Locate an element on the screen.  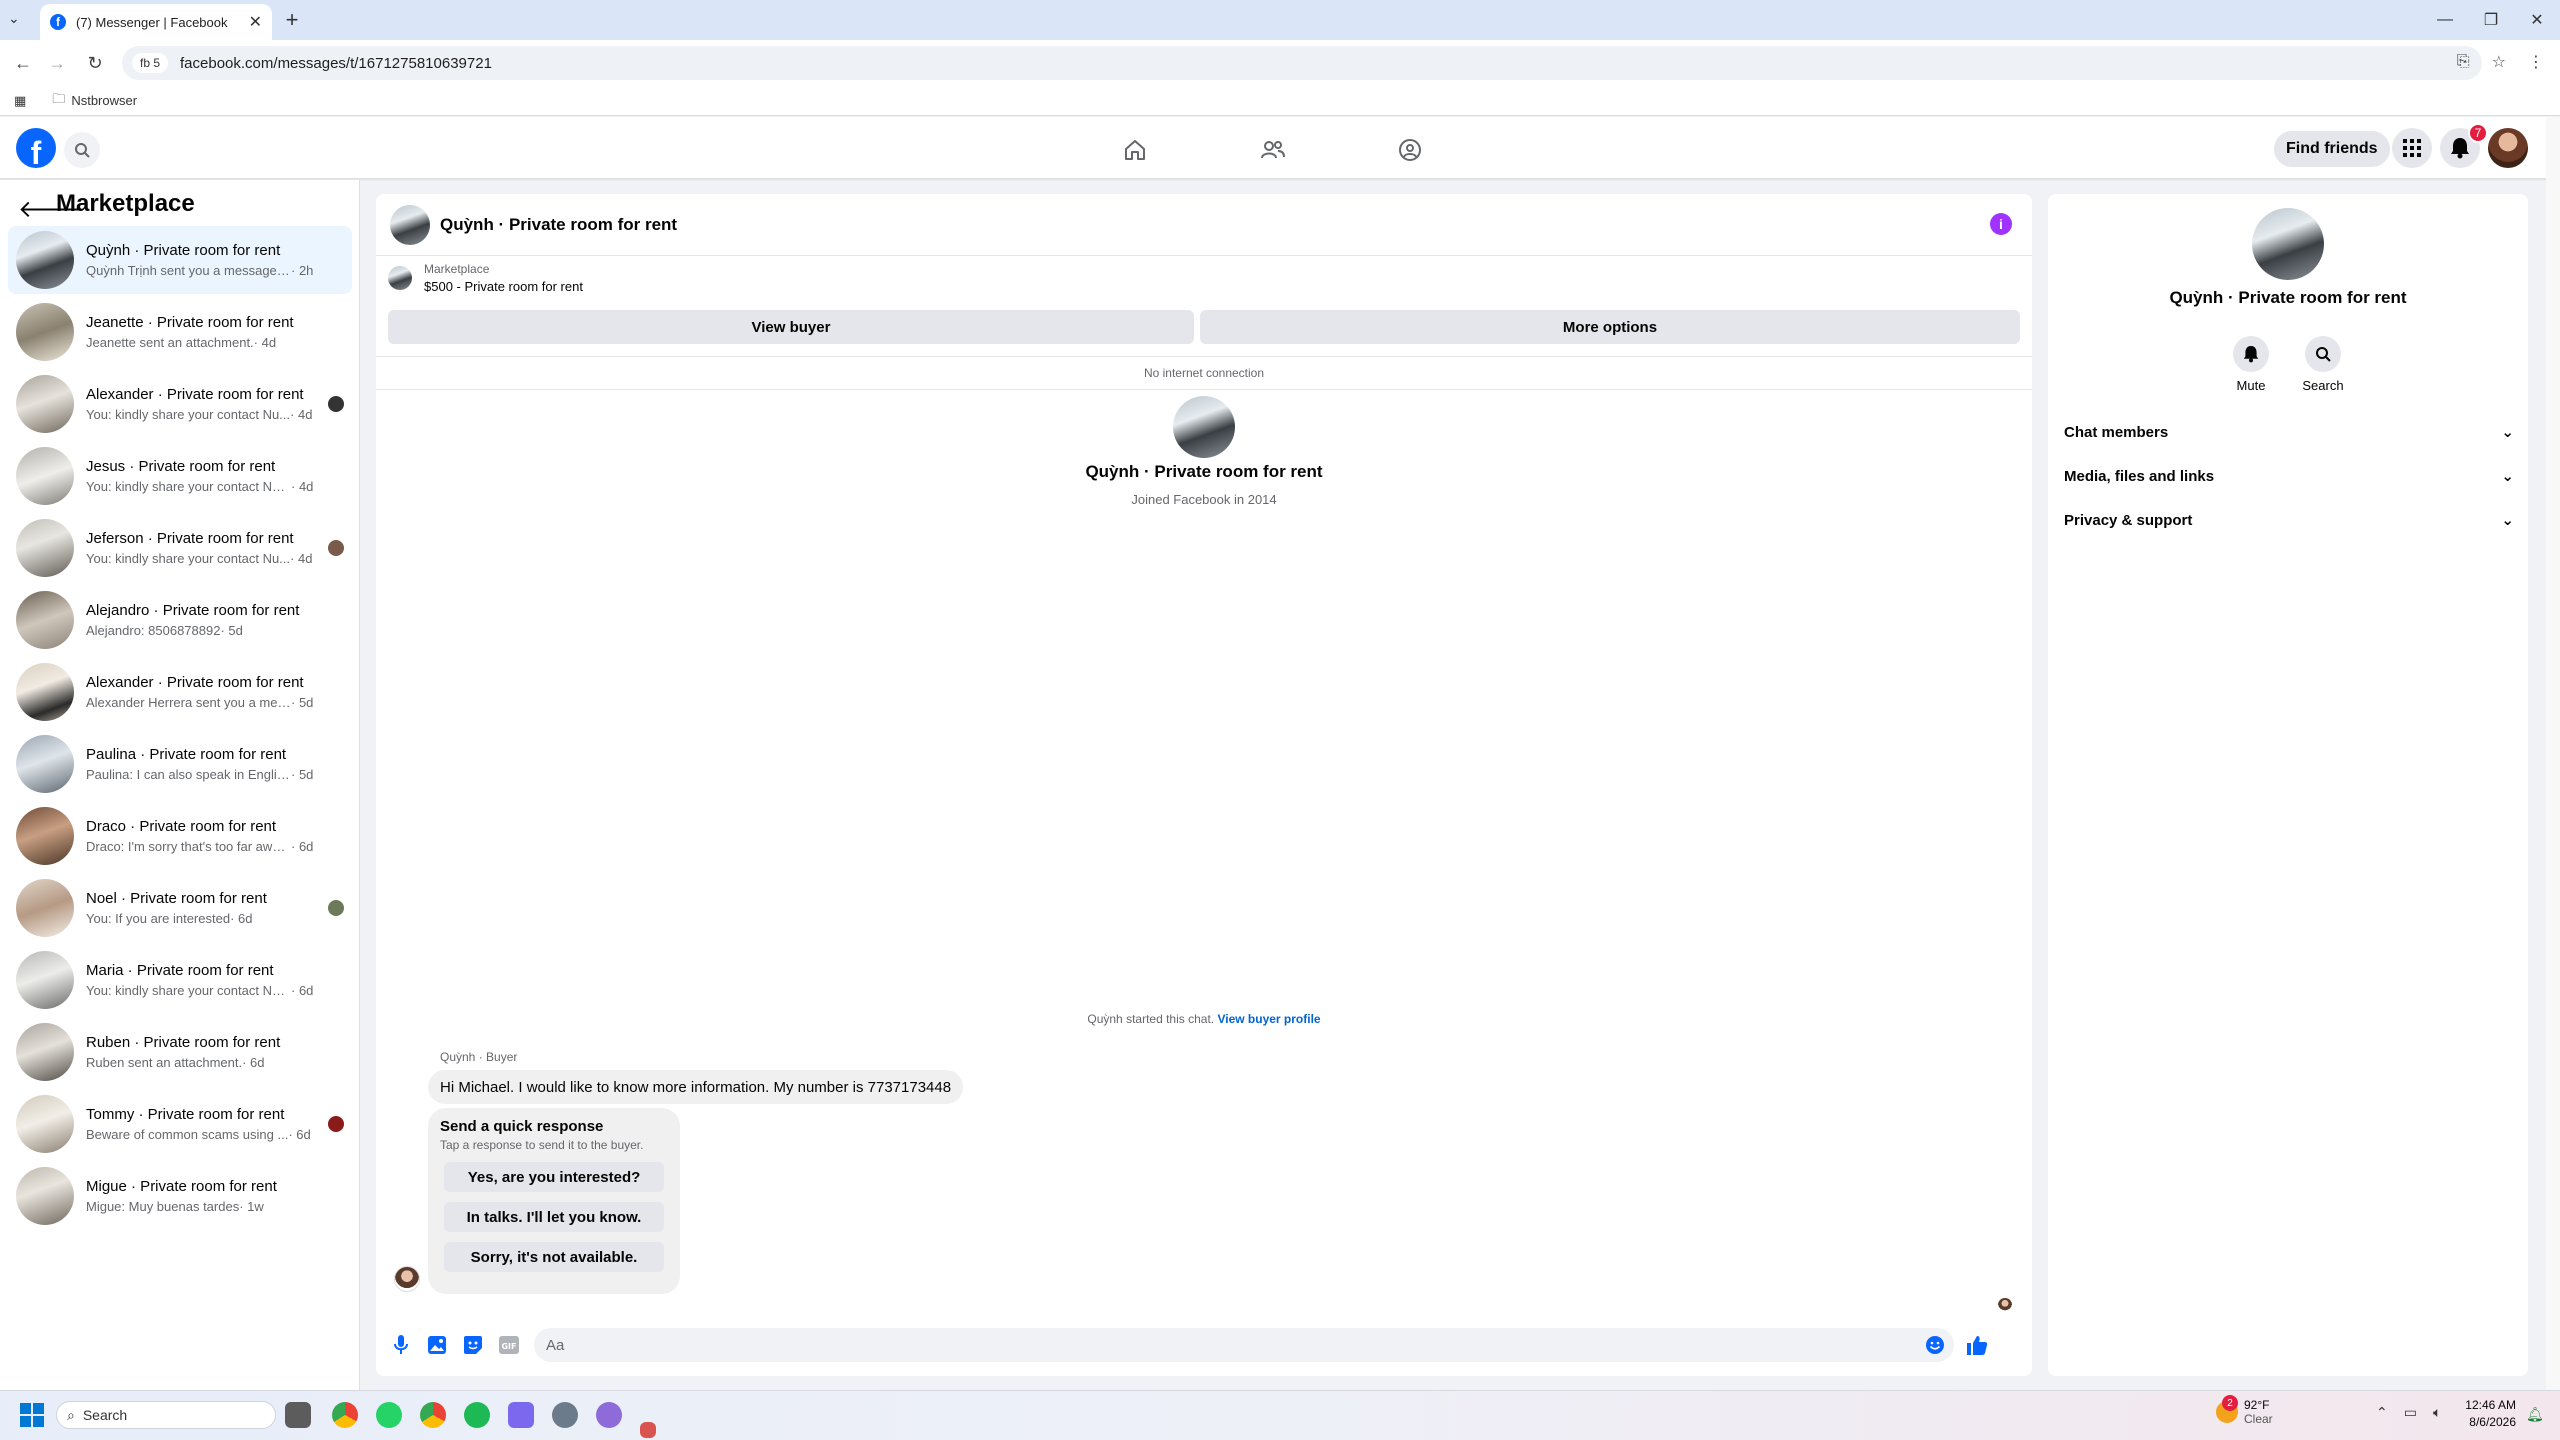
url-text: facebook.com/messages/t/1671275810639721 is located at coordinates (336, 63).